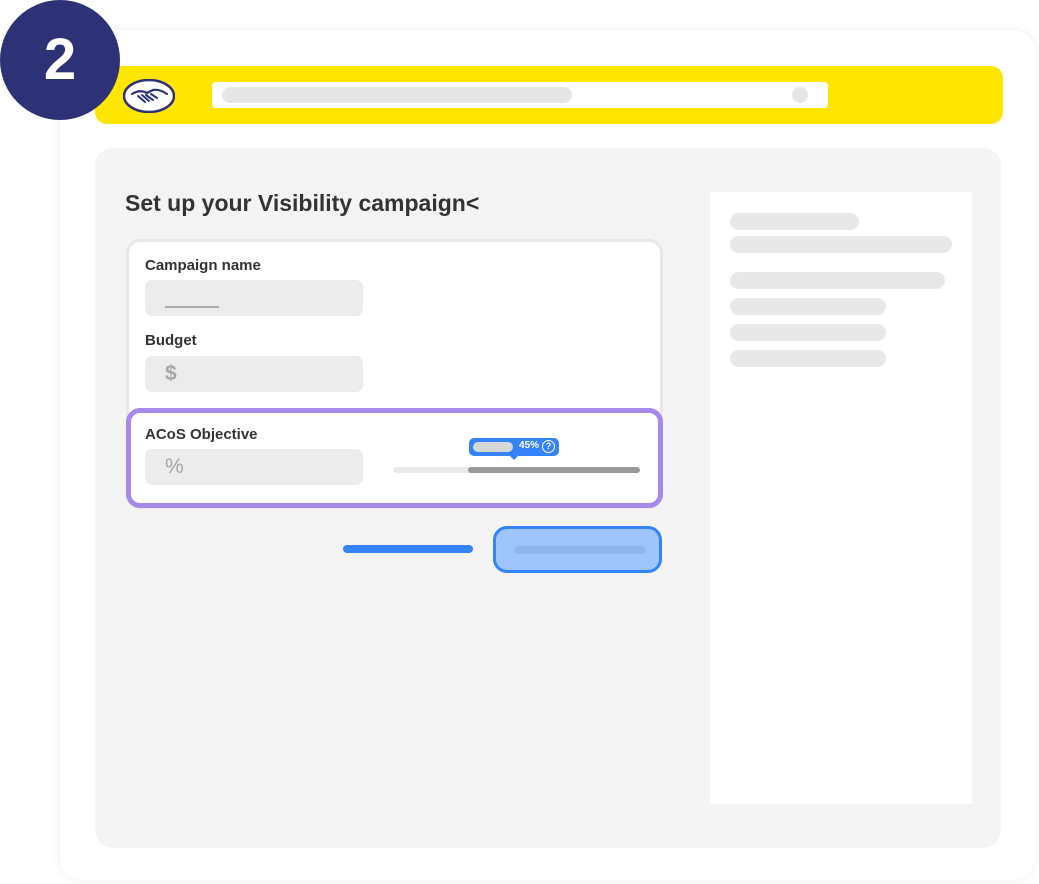 The width and height of the screenshot is (1039, 884). I want to click on help-icon: ?, so click(548, 446).